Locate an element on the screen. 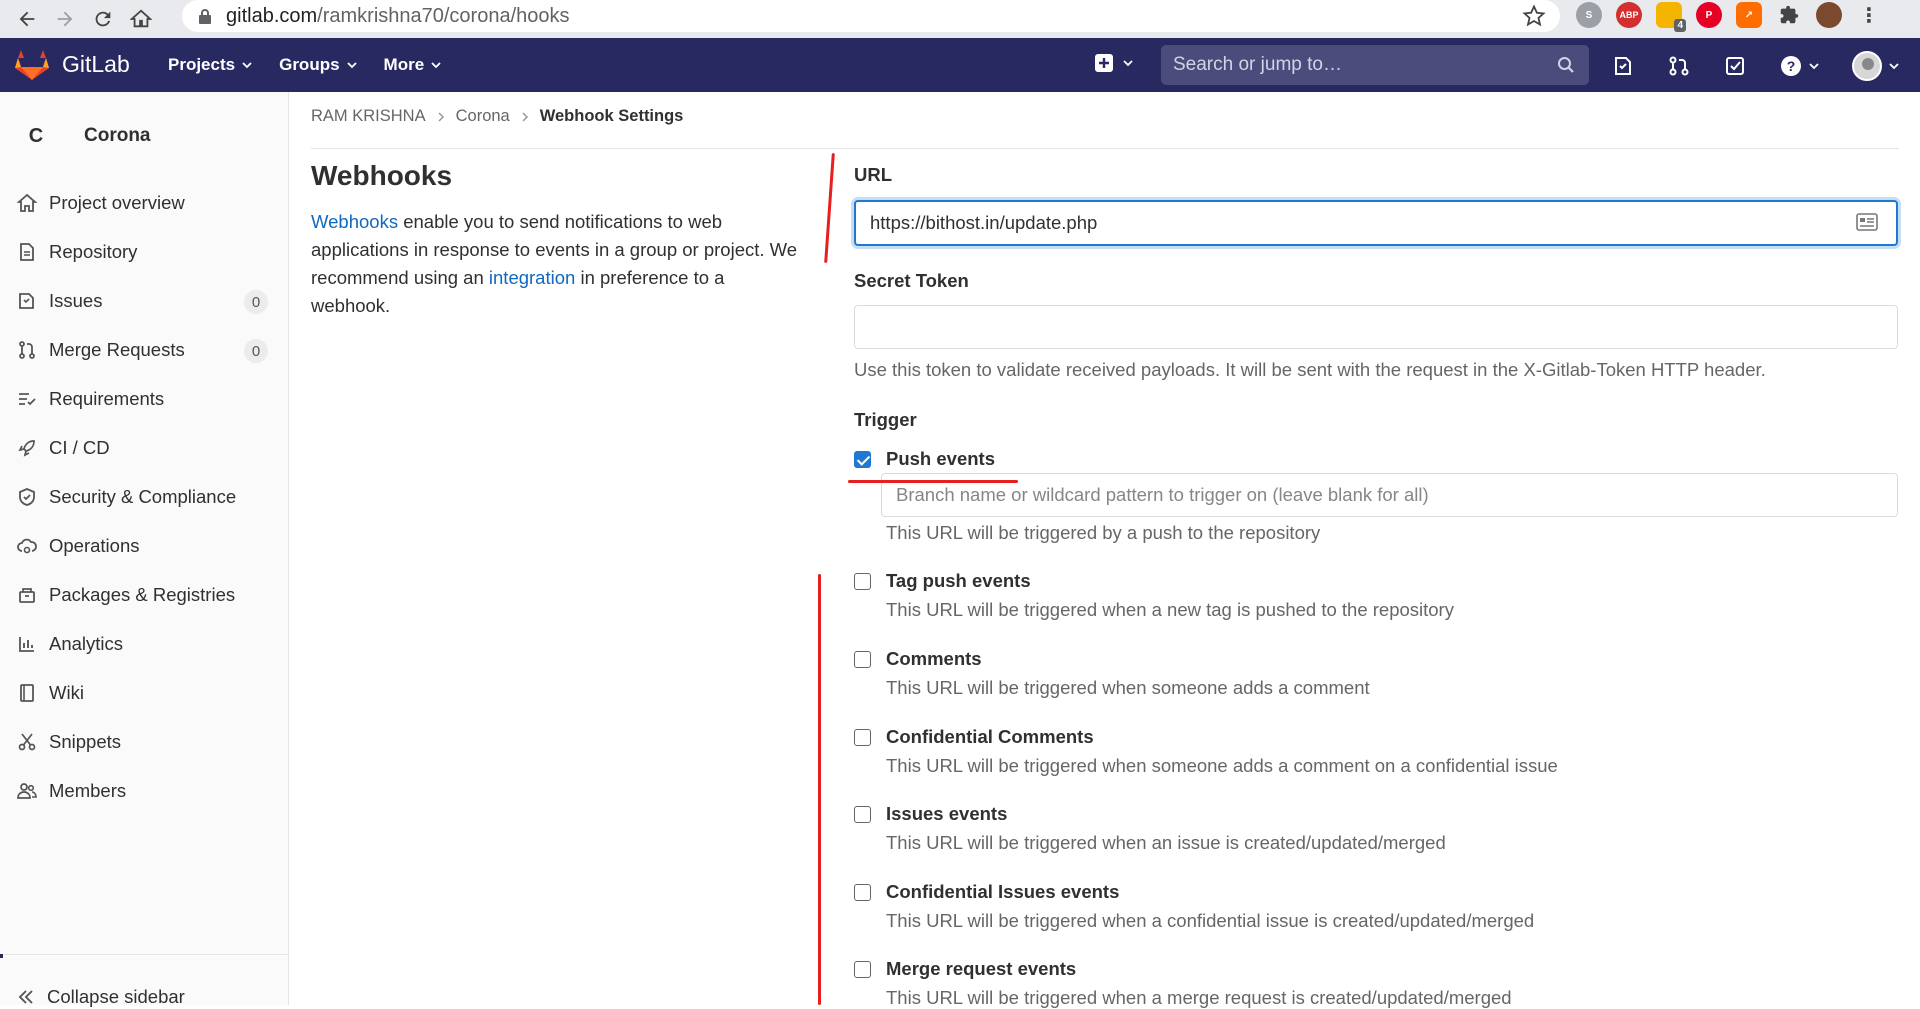 The width and height of the screenshot is (1920, 1009). extensions-area: S ABP 4 P ↗ ⋮ is located at coordinates (1729, 17).